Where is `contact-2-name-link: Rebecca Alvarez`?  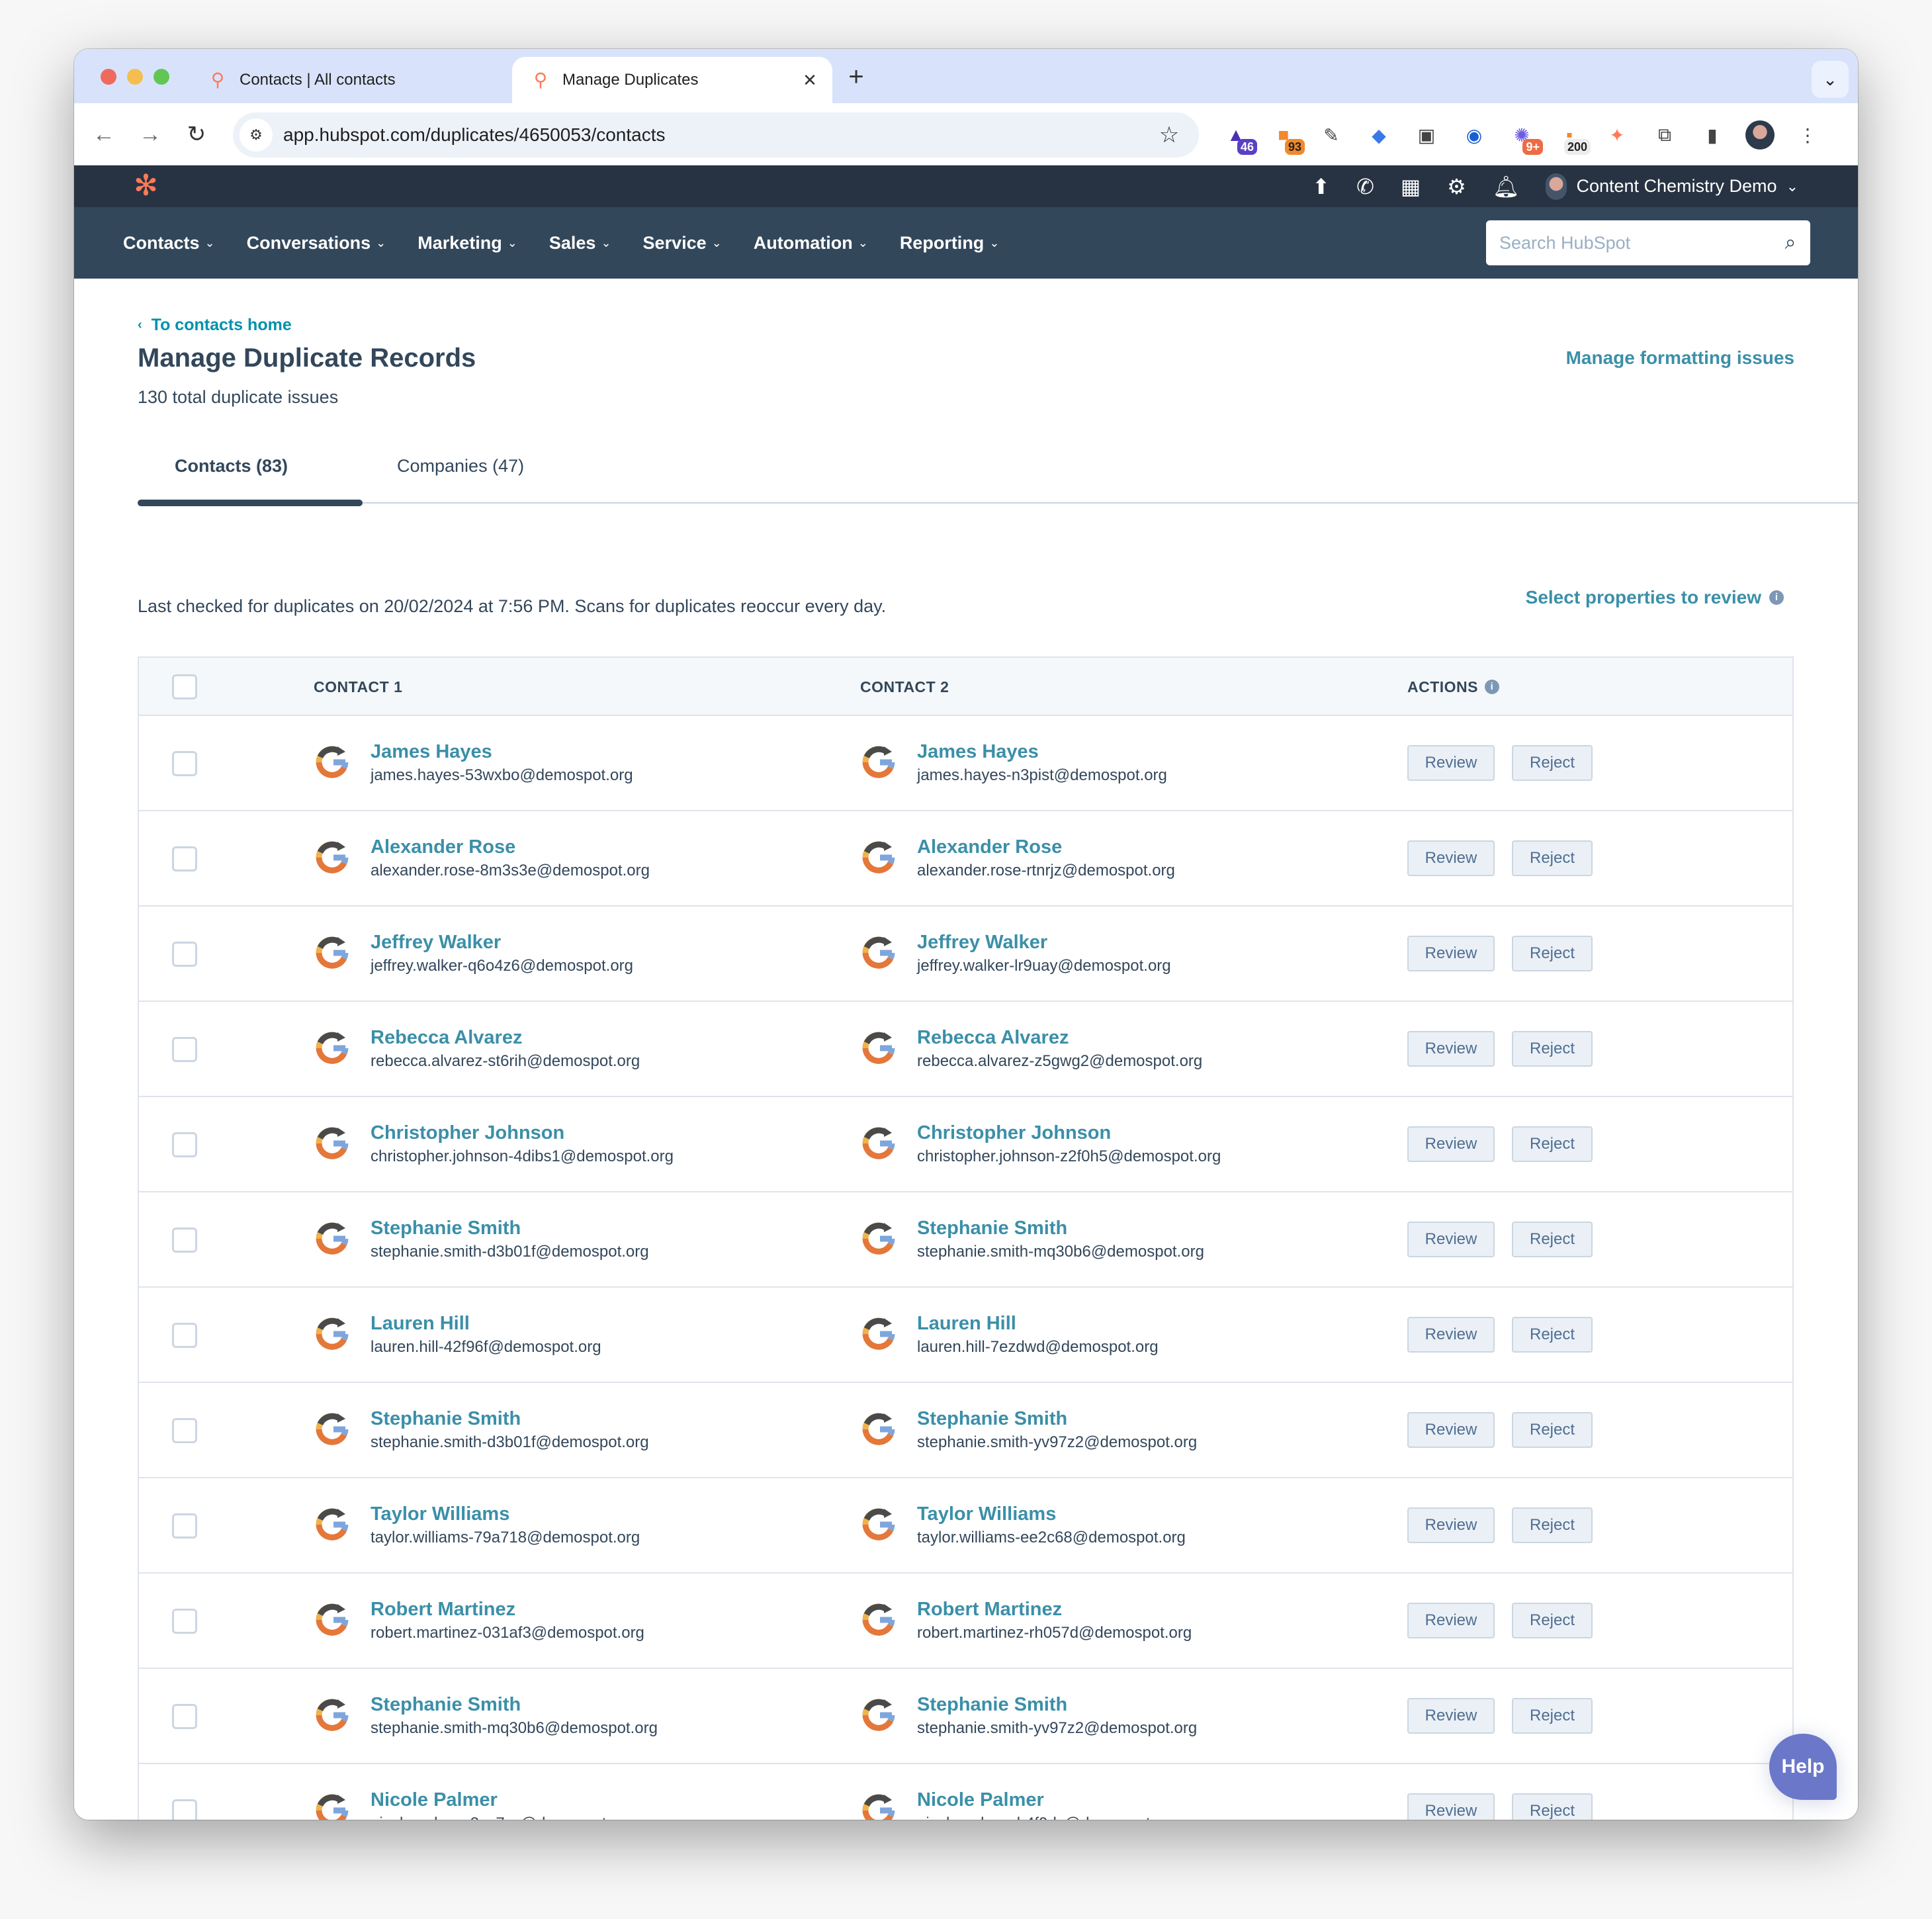
contact-2-name-link: Rebecca Alvarez is located at coordinates (1059, 1037).